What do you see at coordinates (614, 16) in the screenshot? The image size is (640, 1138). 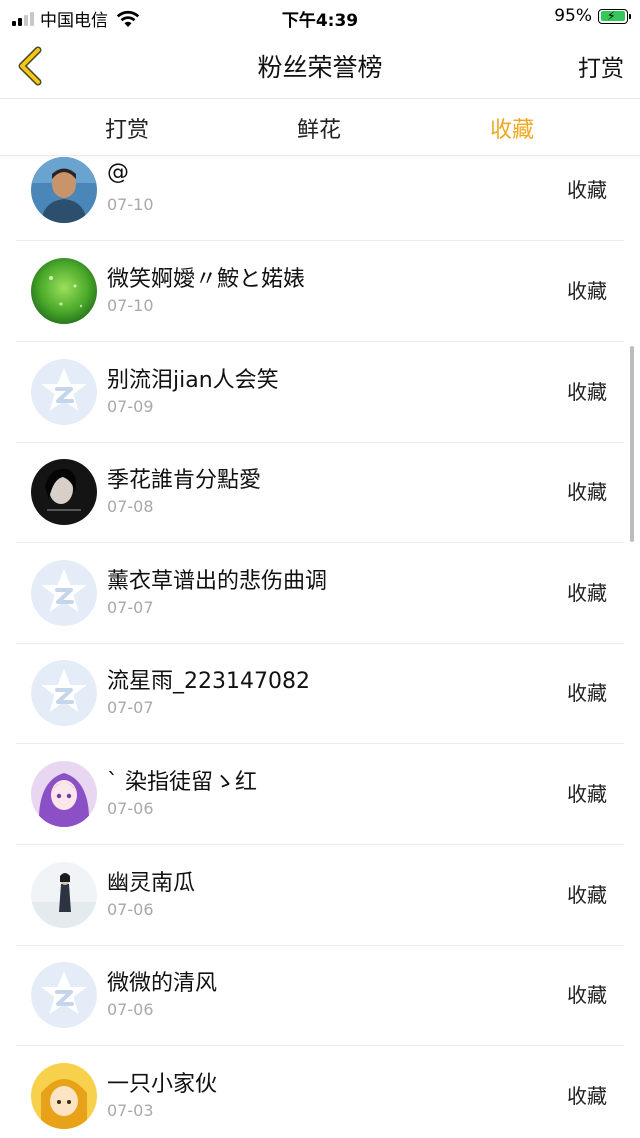 I see `battery-icon: ⚡` at bounding box center [614, 16].